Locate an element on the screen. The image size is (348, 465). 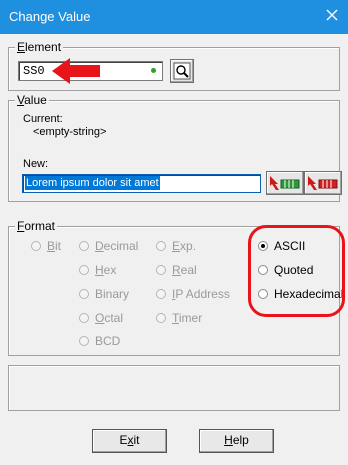
write-arrow-alt-icon is located at coordinates (323, 184).